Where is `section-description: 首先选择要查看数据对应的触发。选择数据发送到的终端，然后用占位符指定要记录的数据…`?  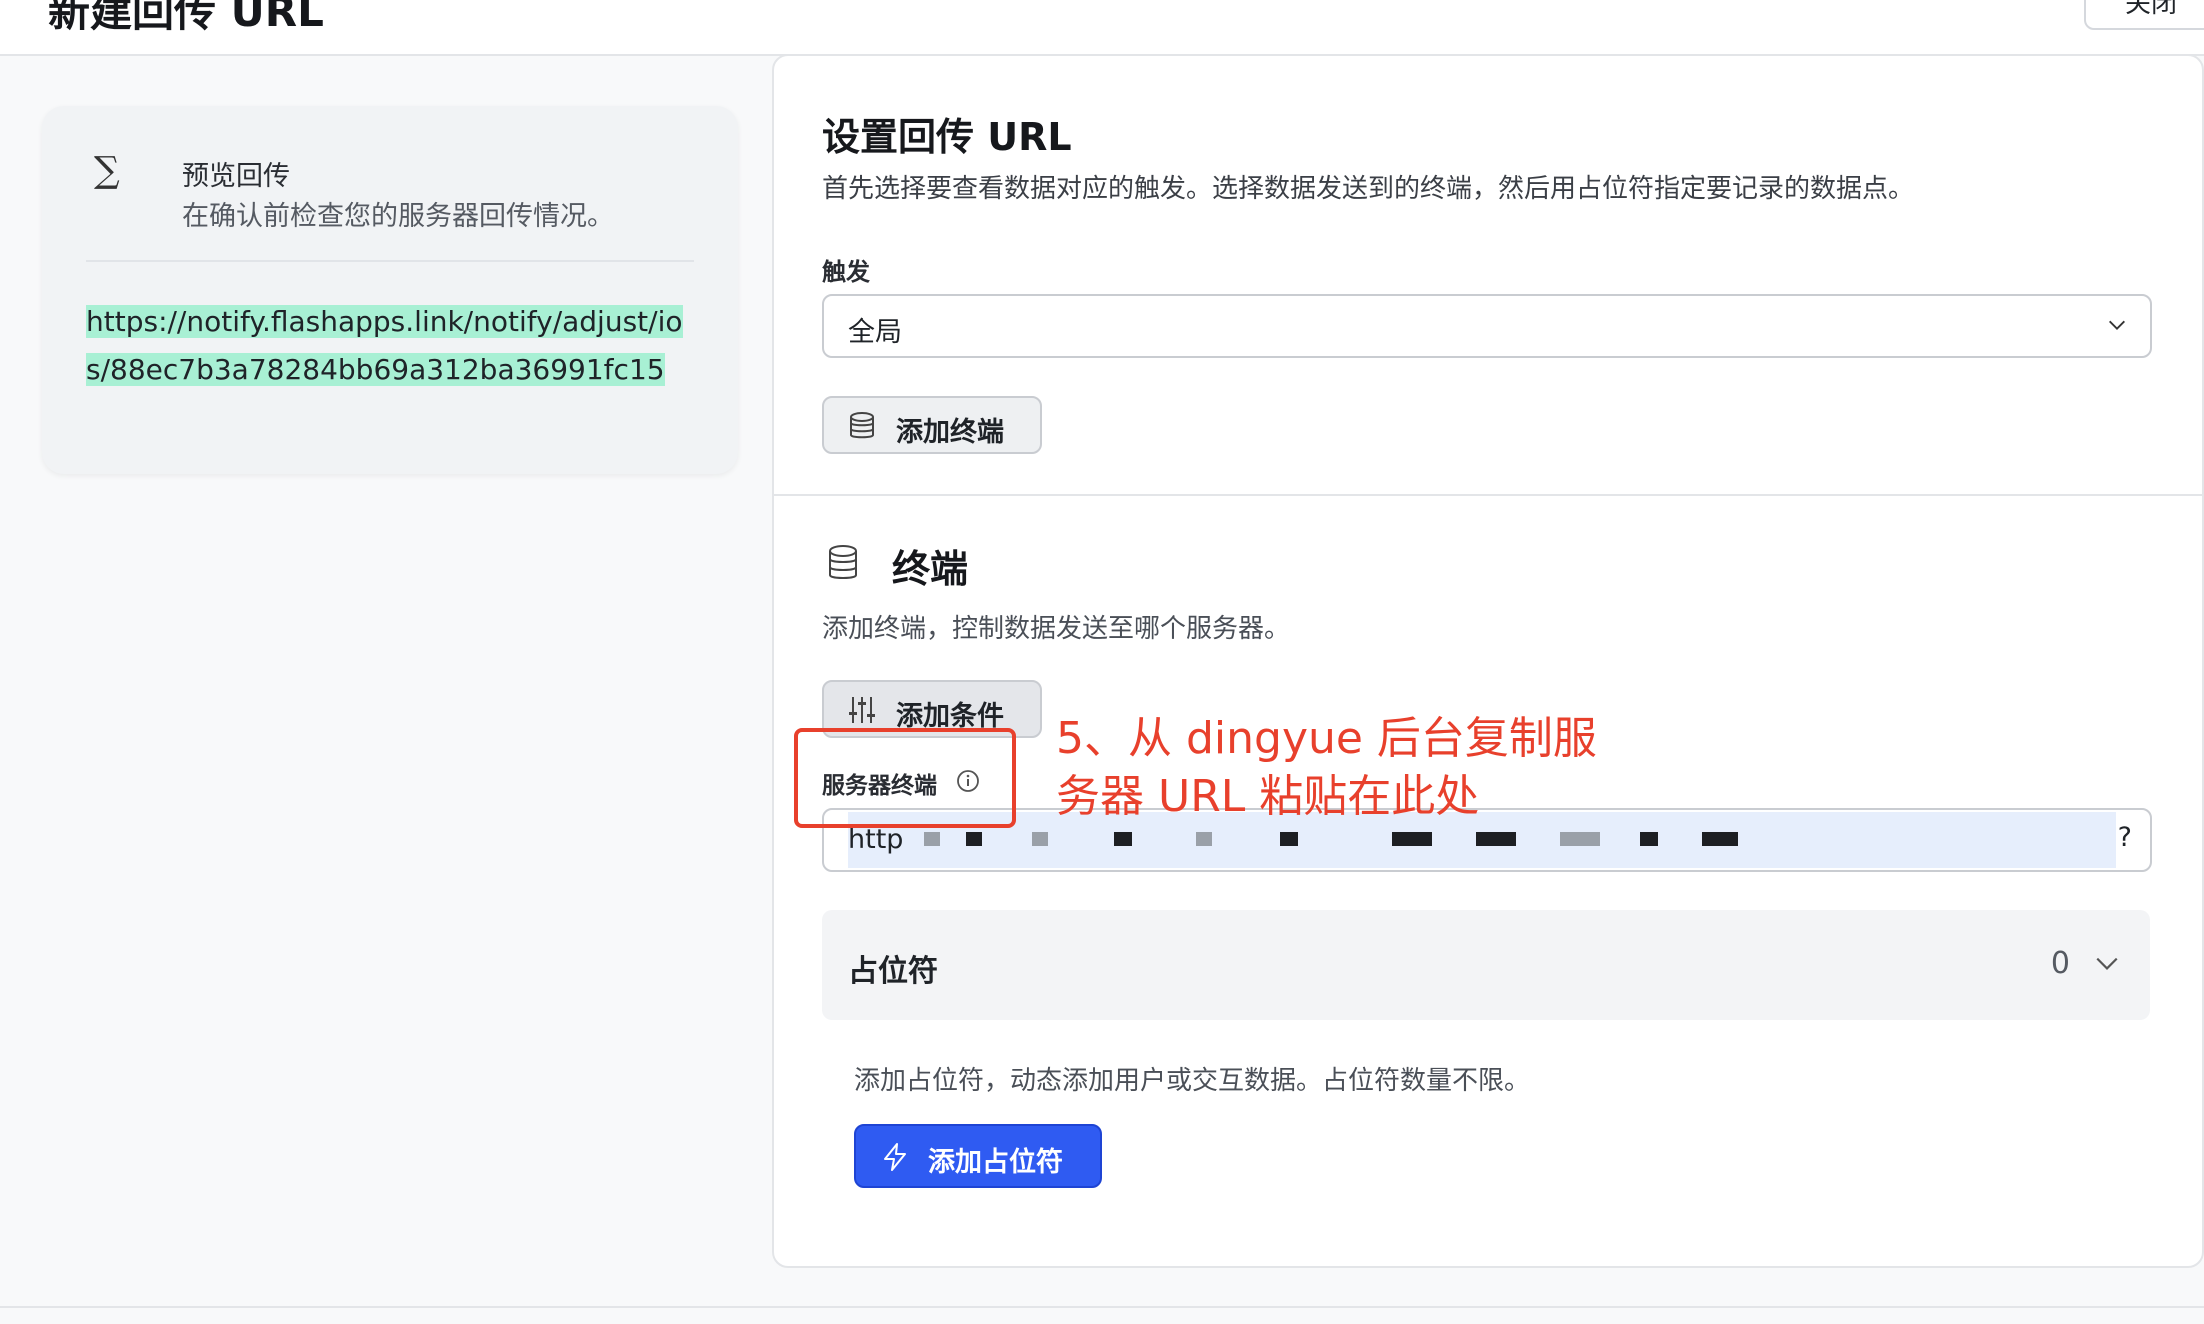 section-description: 首先选择要查看数据对应的触发。选择数据发送到的终端，然后用占位符指定要记录的数据… is located at coordinates (1368, 189).